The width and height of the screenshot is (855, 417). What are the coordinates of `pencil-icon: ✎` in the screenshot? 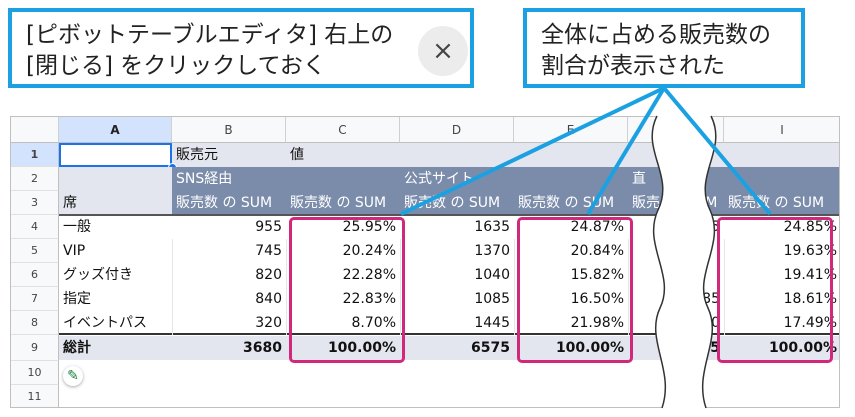 It's located at (73, 376).